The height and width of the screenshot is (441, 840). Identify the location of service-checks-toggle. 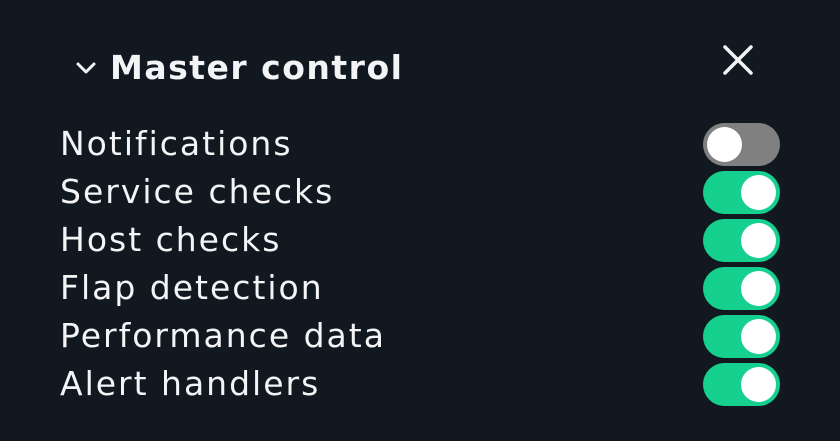
(741, 192).